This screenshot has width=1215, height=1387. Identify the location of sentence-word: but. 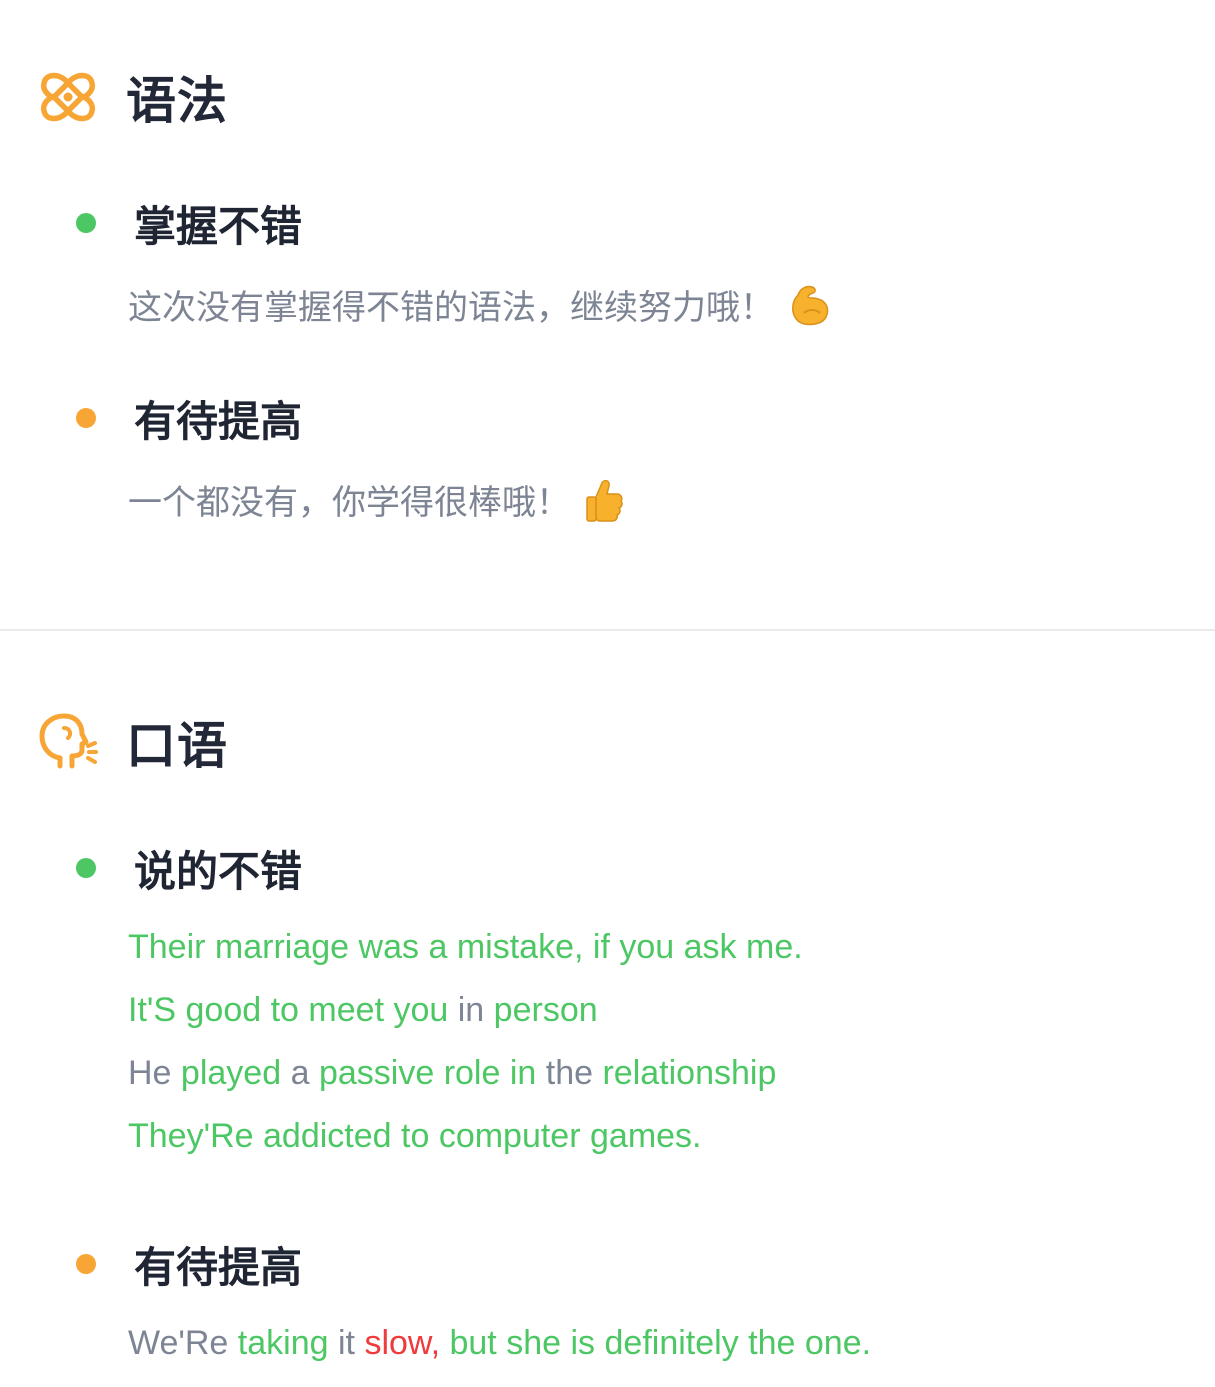
(473, 1343).